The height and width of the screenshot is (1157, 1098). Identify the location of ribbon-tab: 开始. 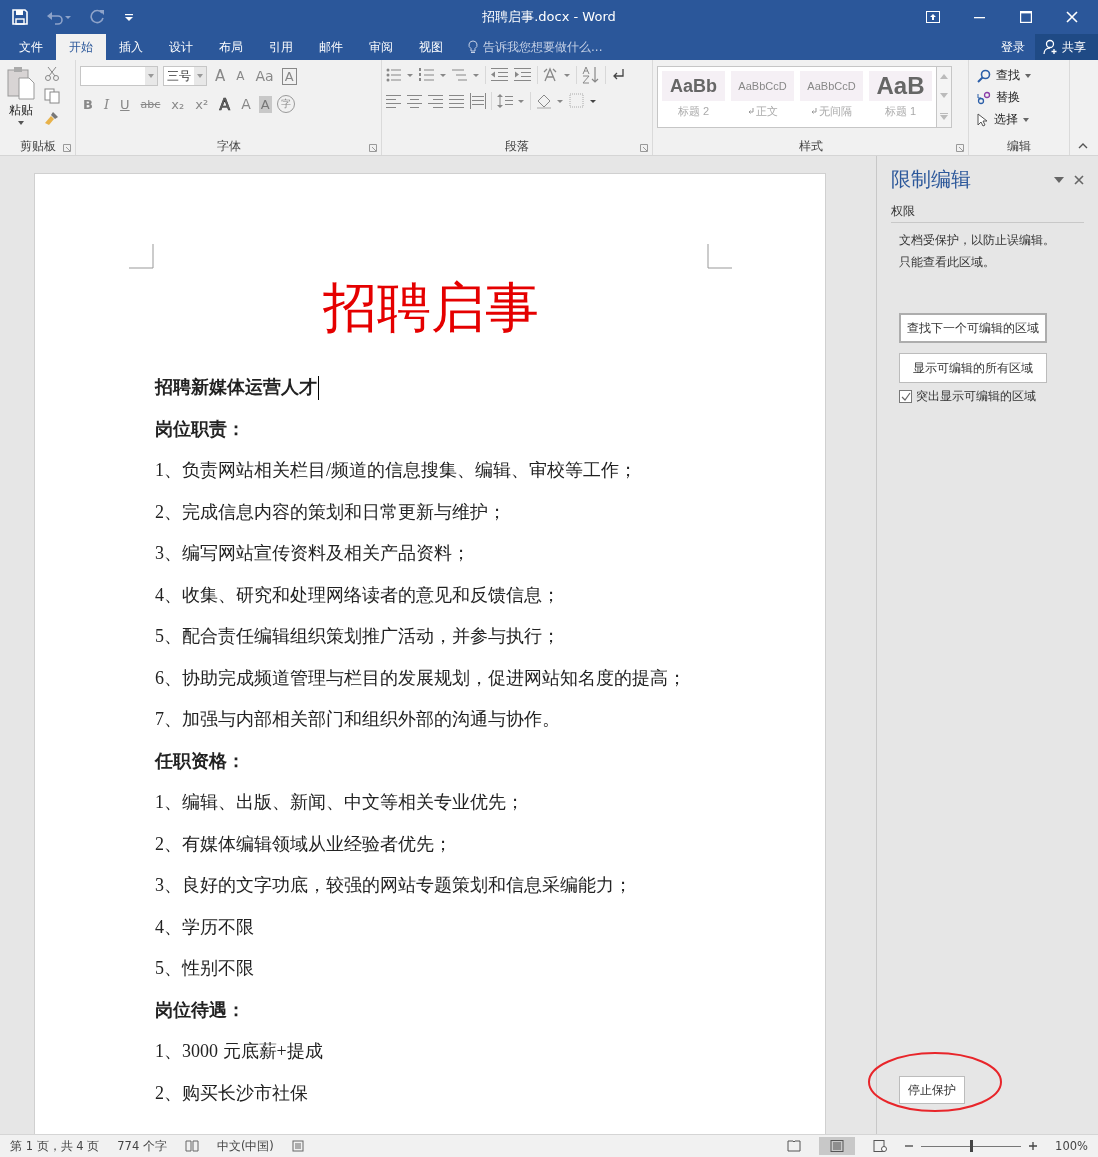
(81, 47).